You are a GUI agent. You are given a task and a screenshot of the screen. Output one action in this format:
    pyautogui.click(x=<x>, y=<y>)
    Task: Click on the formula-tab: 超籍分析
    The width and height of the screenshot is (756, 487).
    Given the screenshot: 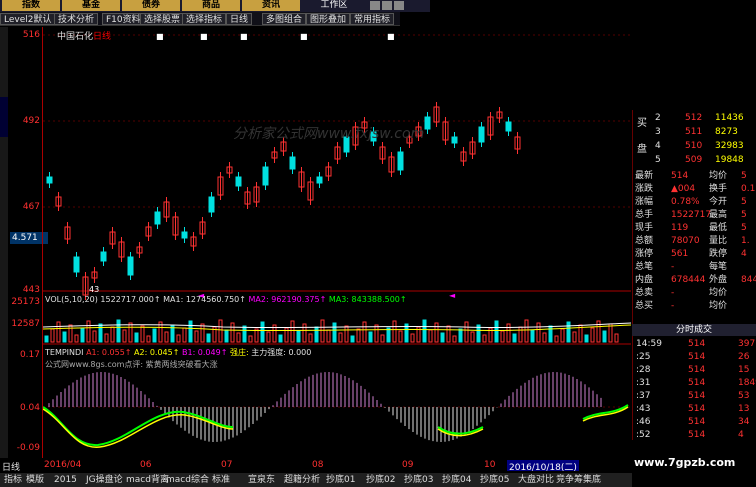 What is the action you would take?
    pyautogui.click(x=302, y=480)
    